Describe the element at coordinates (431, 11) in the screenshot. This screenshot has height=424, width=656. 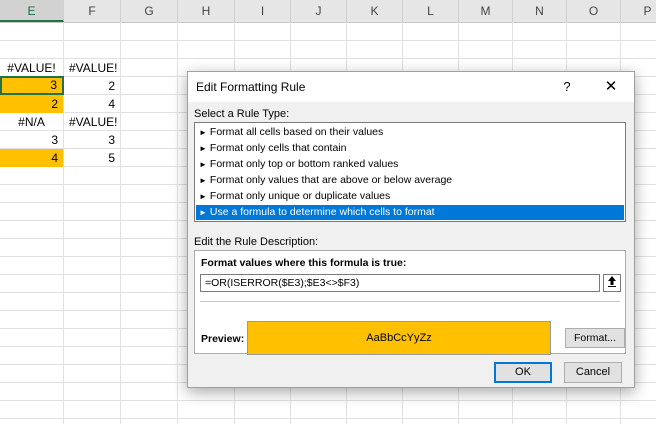
I see `column-header-l: L` at that location.